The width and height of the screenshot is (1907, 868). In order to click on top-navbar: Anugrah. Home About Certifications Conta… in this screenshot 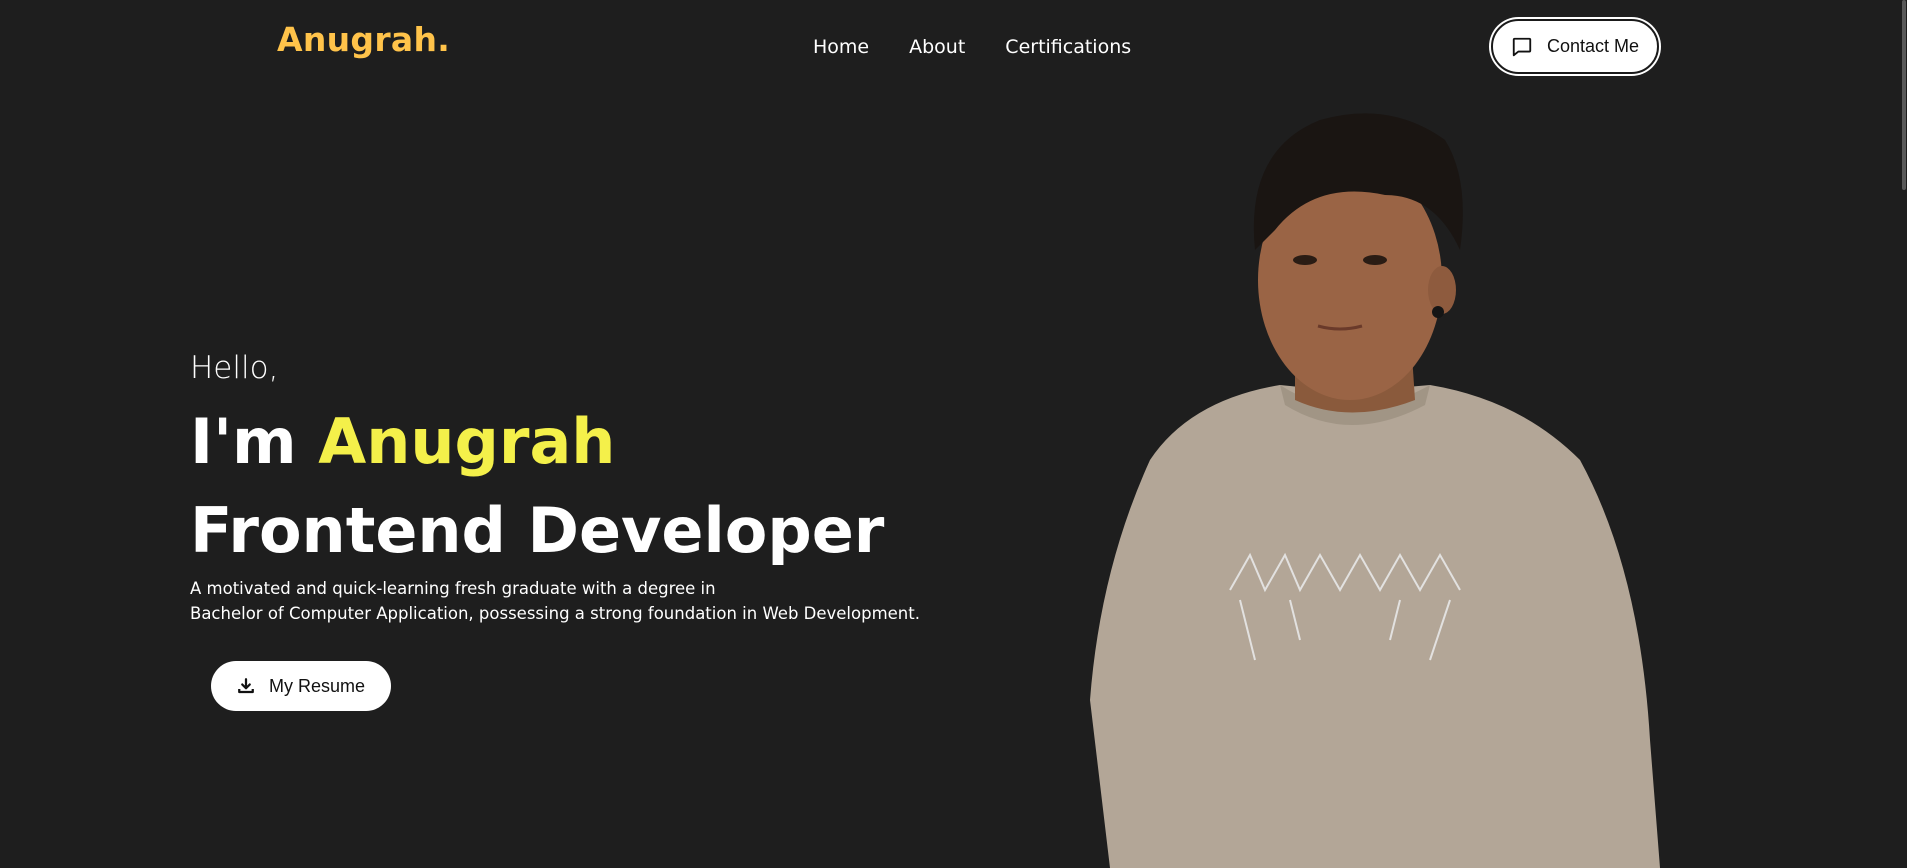, I will do `click(953, 48)`.